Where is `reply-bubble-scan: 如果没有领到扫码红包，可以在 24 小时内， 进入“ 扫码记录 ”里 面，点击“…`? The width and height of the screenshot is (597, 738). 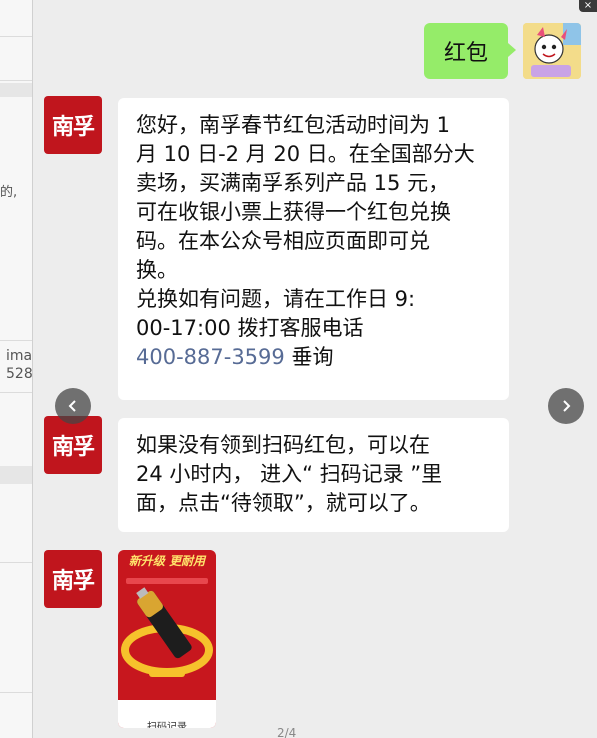 reply-bubble-scan: 如果没有领到扫码红包，可以在 24 小时内， 进入“ 扫码记录 ”里 面，点击“… is located at coordinates (313, 475).